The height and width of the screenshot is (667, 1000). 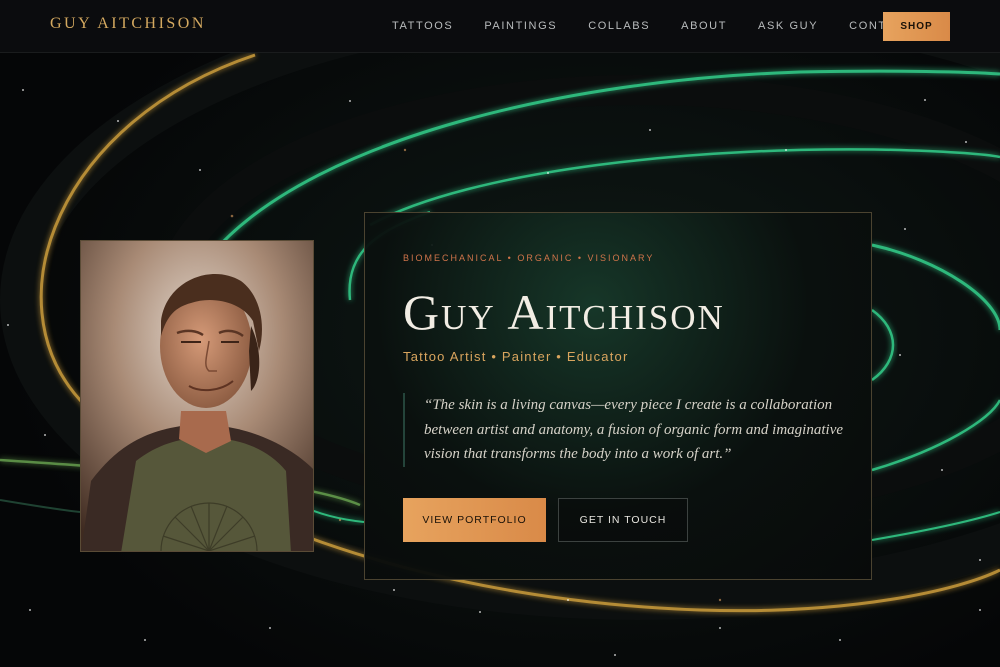 What do you see at coordinates (704, 26) in the screenshot?
I see `nav-about: ABOUT` at bounding box center [704, 26].